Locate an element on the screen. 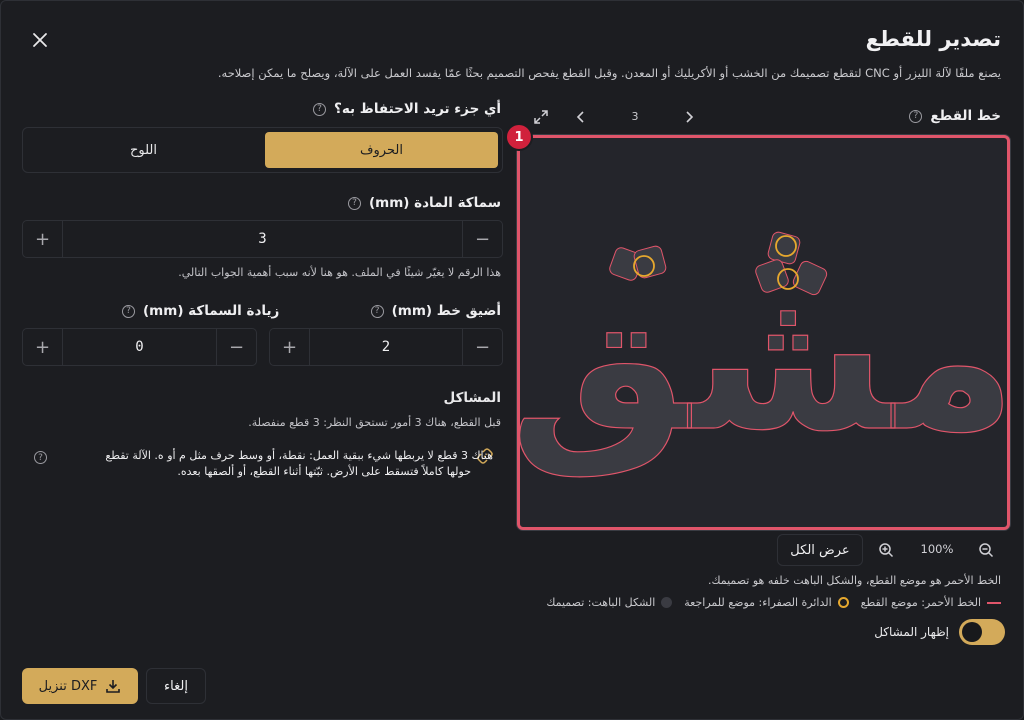 The width and height of the screenshot is (1024, 720). thickness-decrement-button: − is located at coordinates (482, 239).